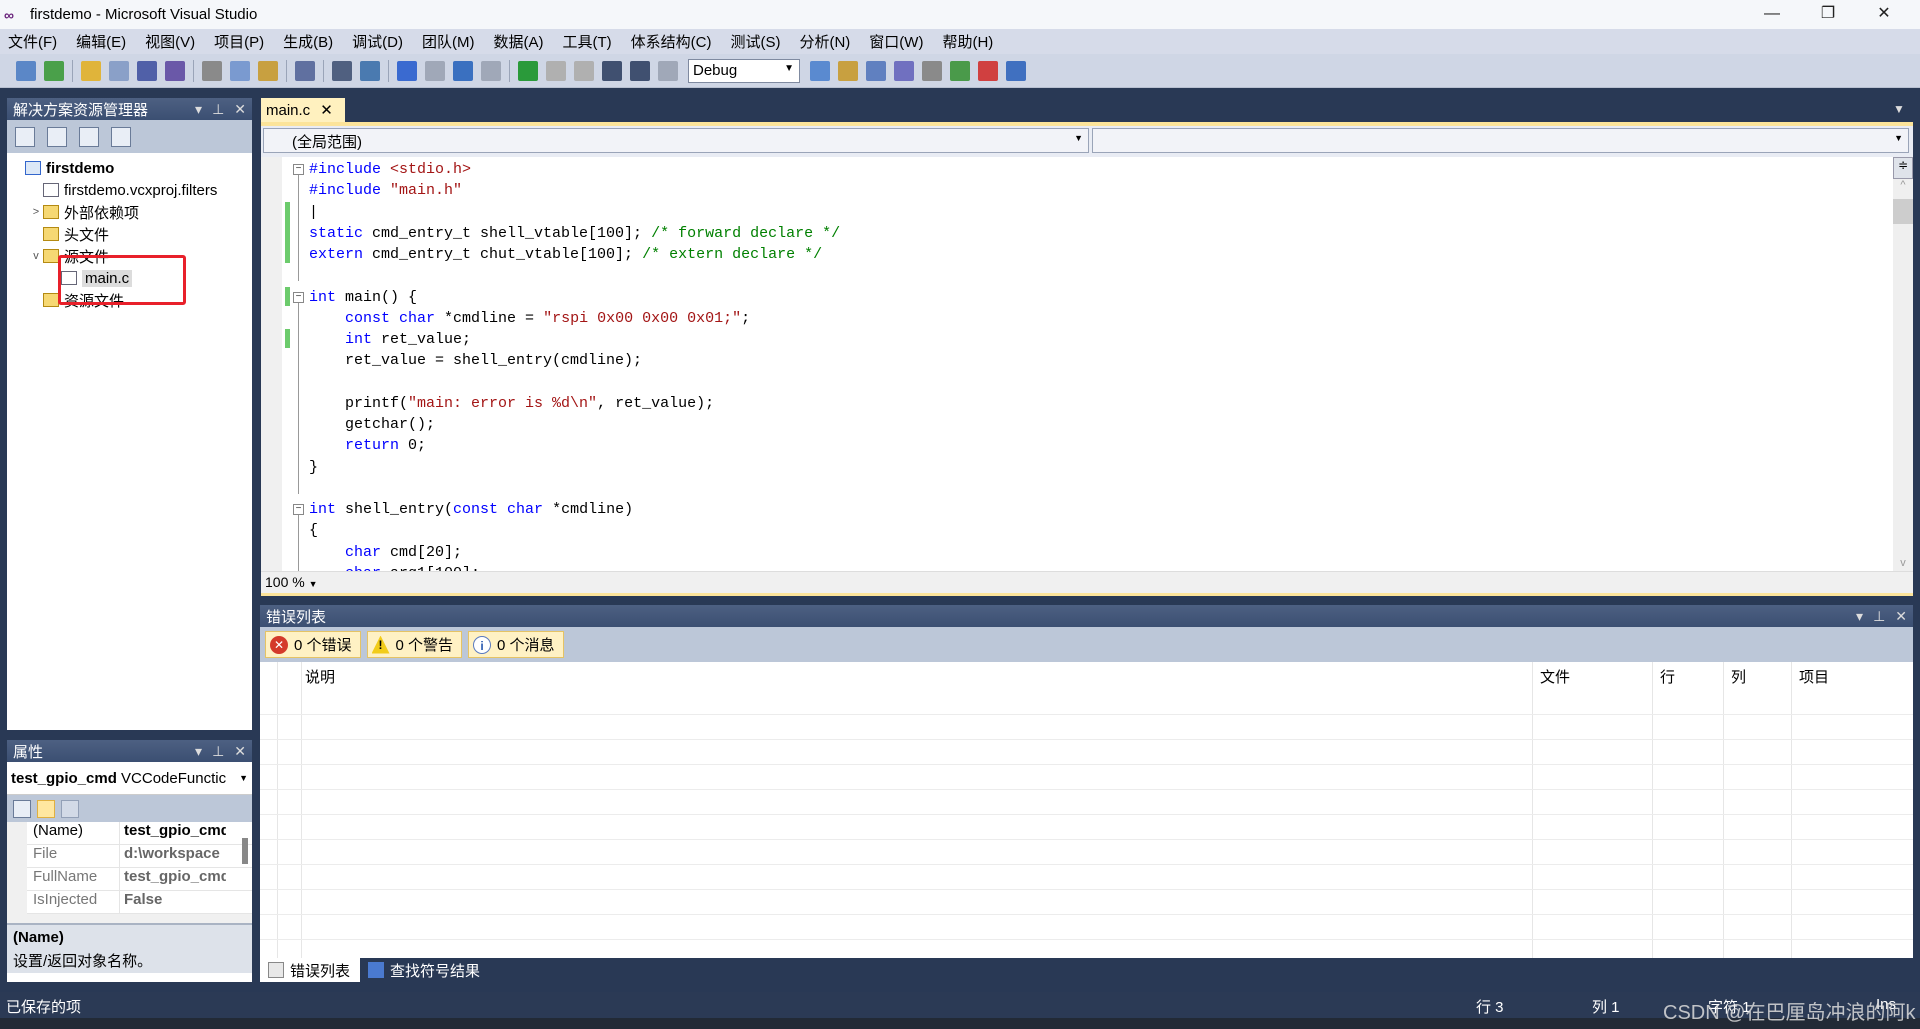 Image resolution: width=1920 pixels, height=1029 pixels. I want to click on tab-find-symbol-results: 查找符号结果, so click(425, 970).